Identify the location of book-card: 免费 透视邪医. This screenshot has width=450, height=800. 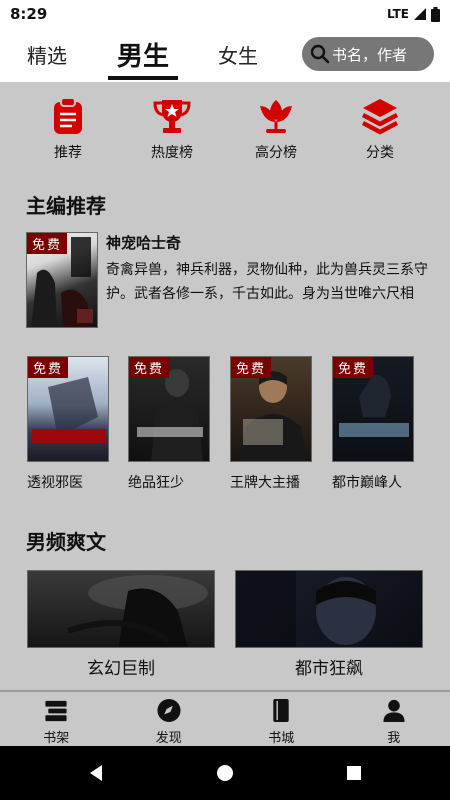
(68, 424).